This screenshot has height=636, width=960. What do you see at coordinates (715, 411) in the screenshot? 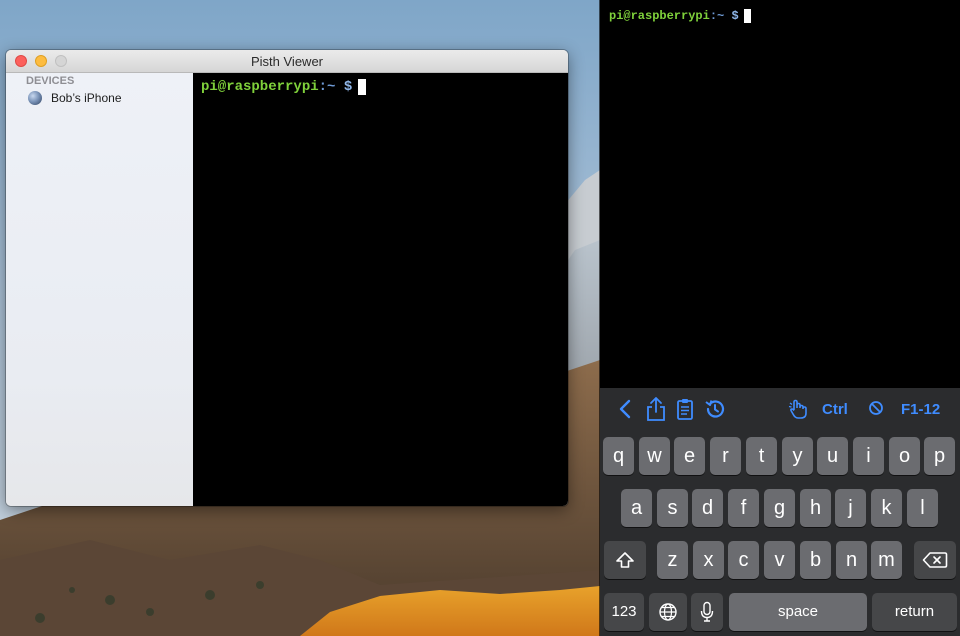
I see `history-icon` at bounding box center [715, 411].